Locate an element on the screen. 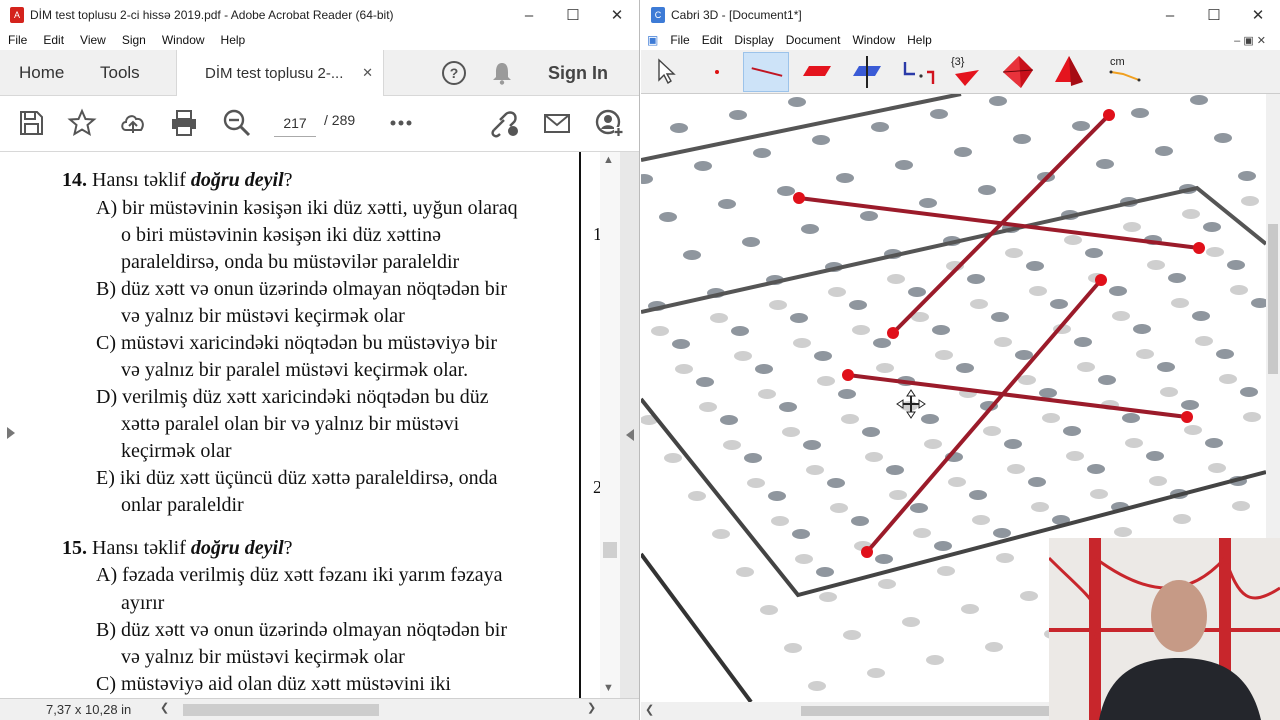 The image size is (1280, 720). scroll-down-icon: ▼ is located at coordinates (608, 688).